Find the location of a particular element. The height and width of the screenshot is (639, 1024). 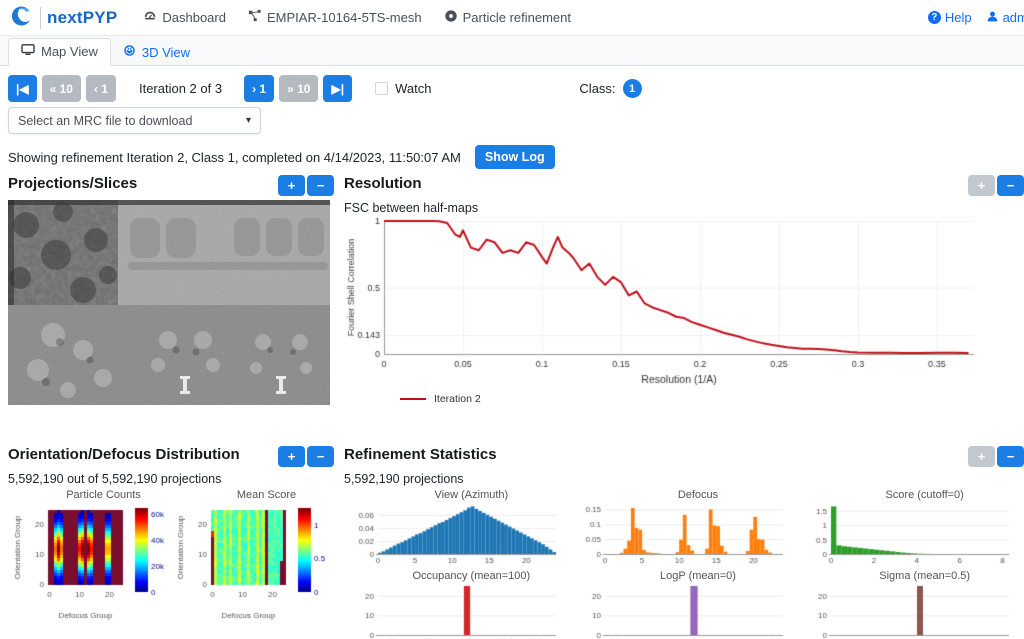

mrc-file-dropdown: Select an MRC file to download ▾ is located at coordinates (134, 120).